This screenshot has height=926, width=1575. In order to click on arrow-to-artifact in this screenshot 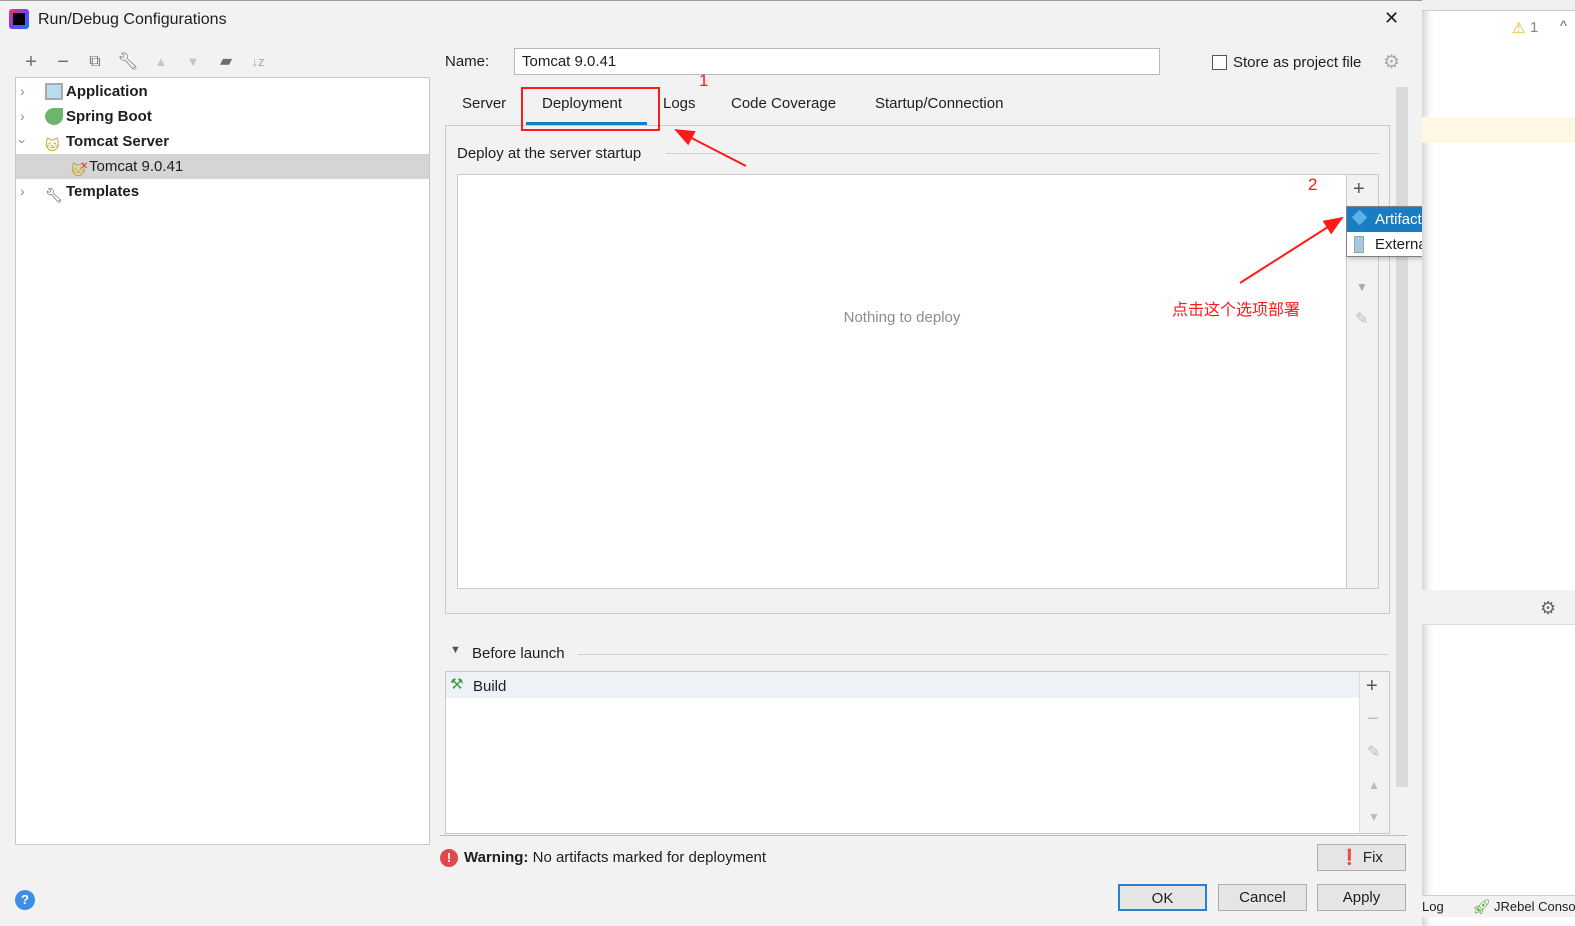, I will do `click(1291, 250)`.